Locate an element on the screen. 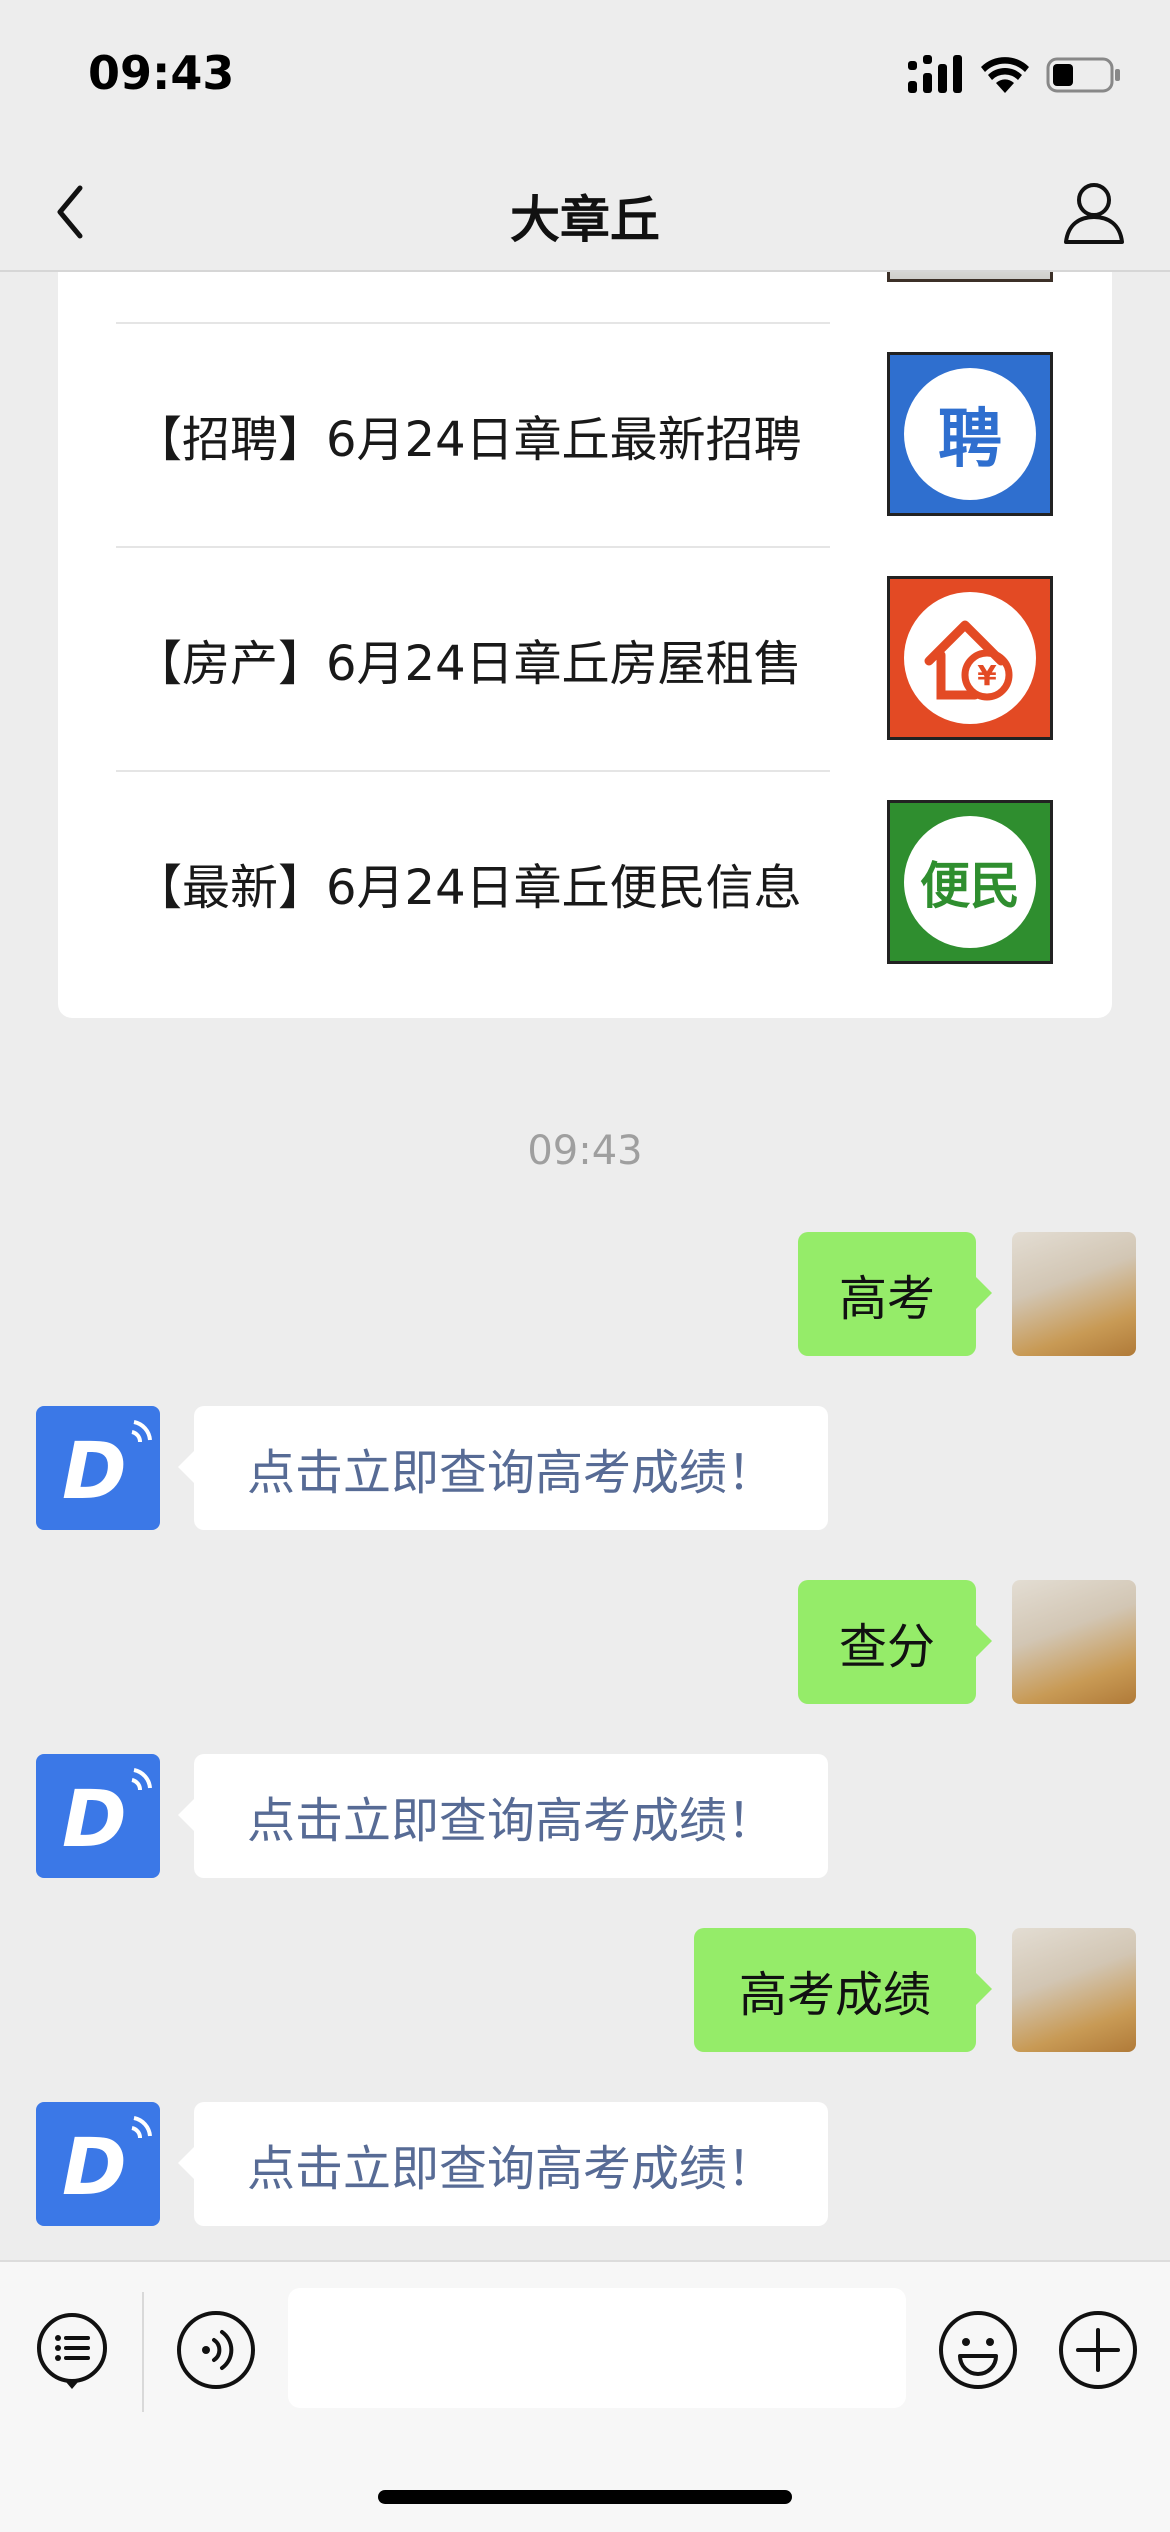 The width and height of the screenshot is (1170, 2532). emoji-icon is located at coordinates (978, 2350).